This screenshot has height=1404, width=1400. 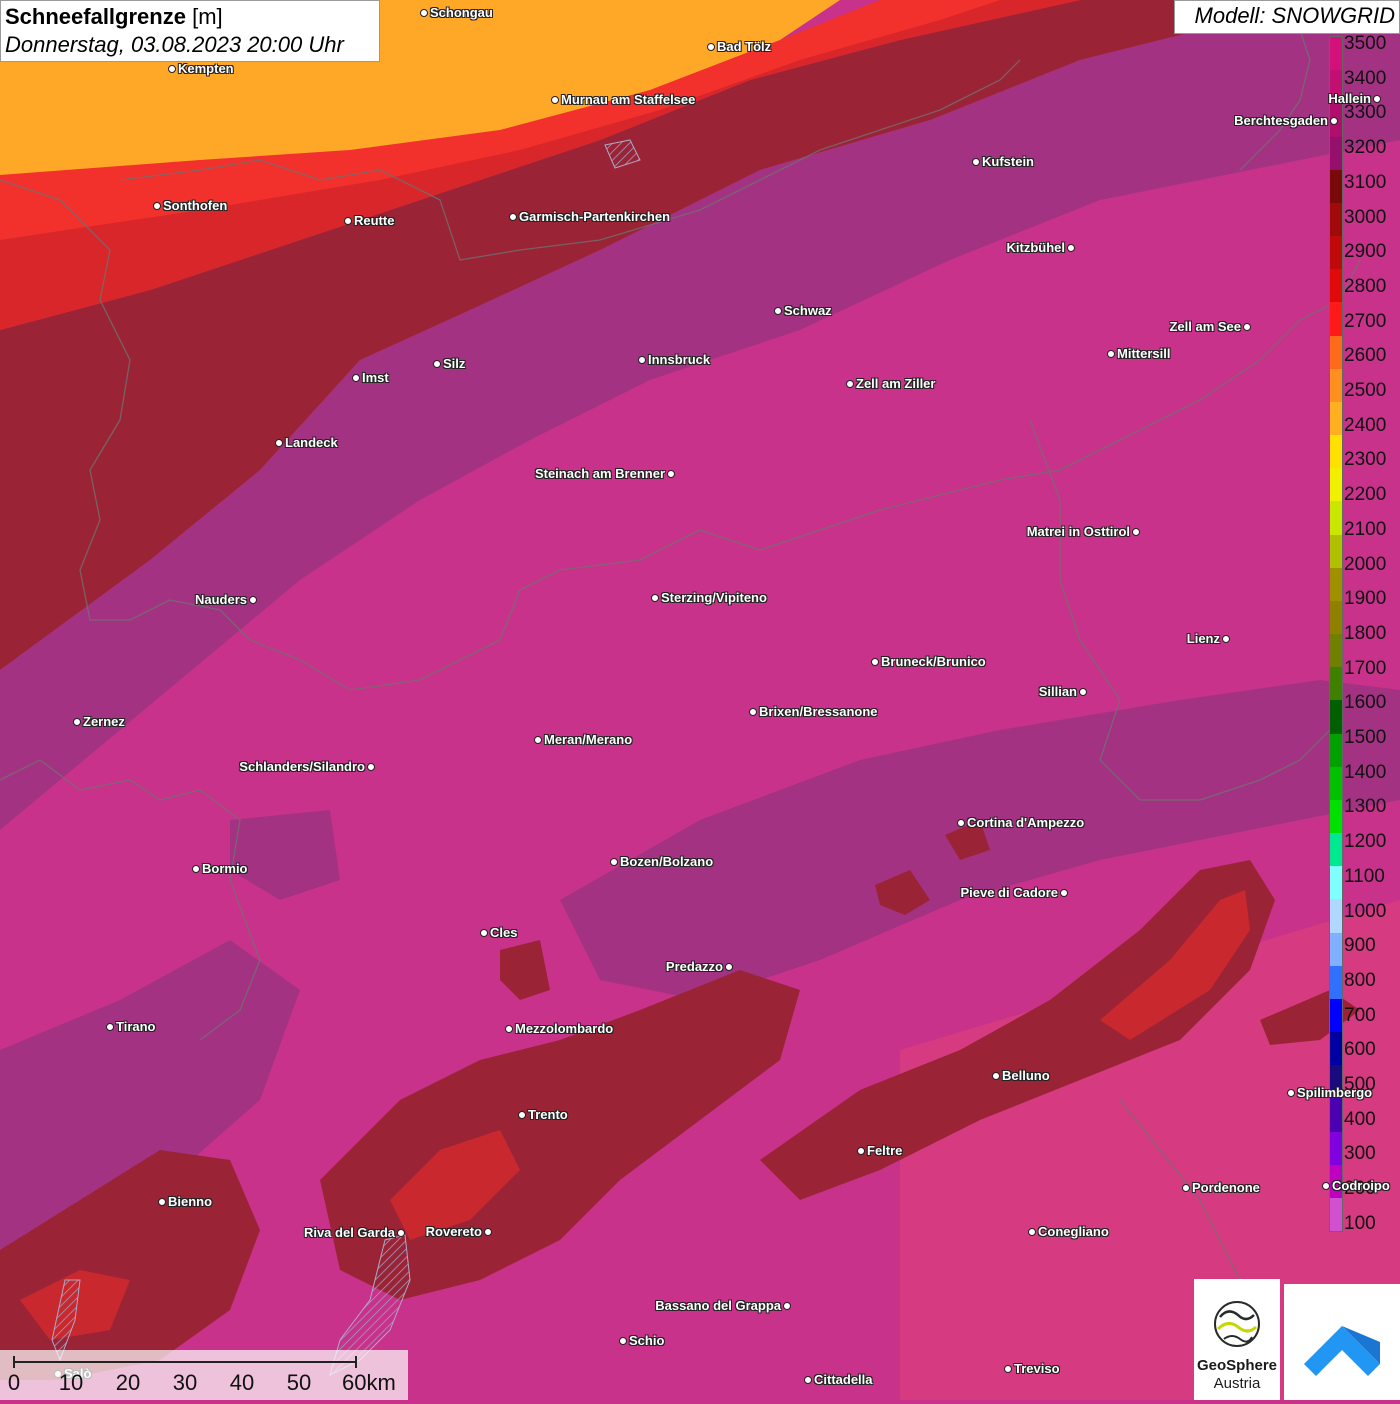 What do you see at coordinates (1365, 390) in the screenshot?
I see `legend-label: 2500` at bounding box center [1365, 390].